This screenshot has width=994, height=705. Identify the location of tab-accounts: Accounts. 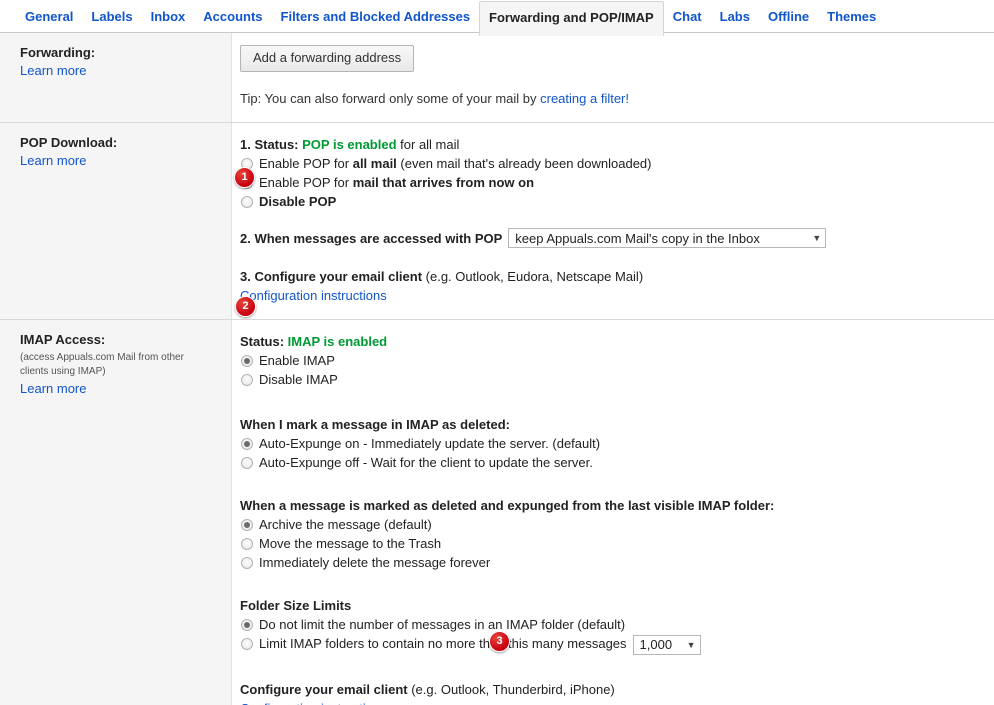
(232, 17).